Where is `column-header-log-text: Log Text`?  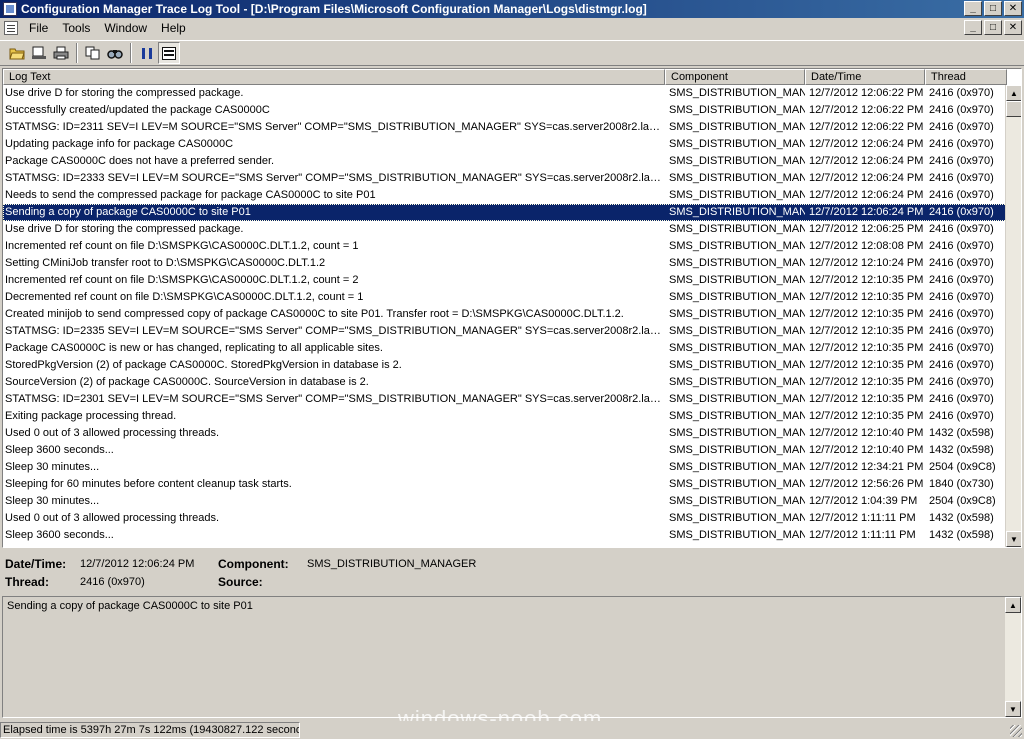 column-header-log-text: Log Text is located at coordinates (334, 77).